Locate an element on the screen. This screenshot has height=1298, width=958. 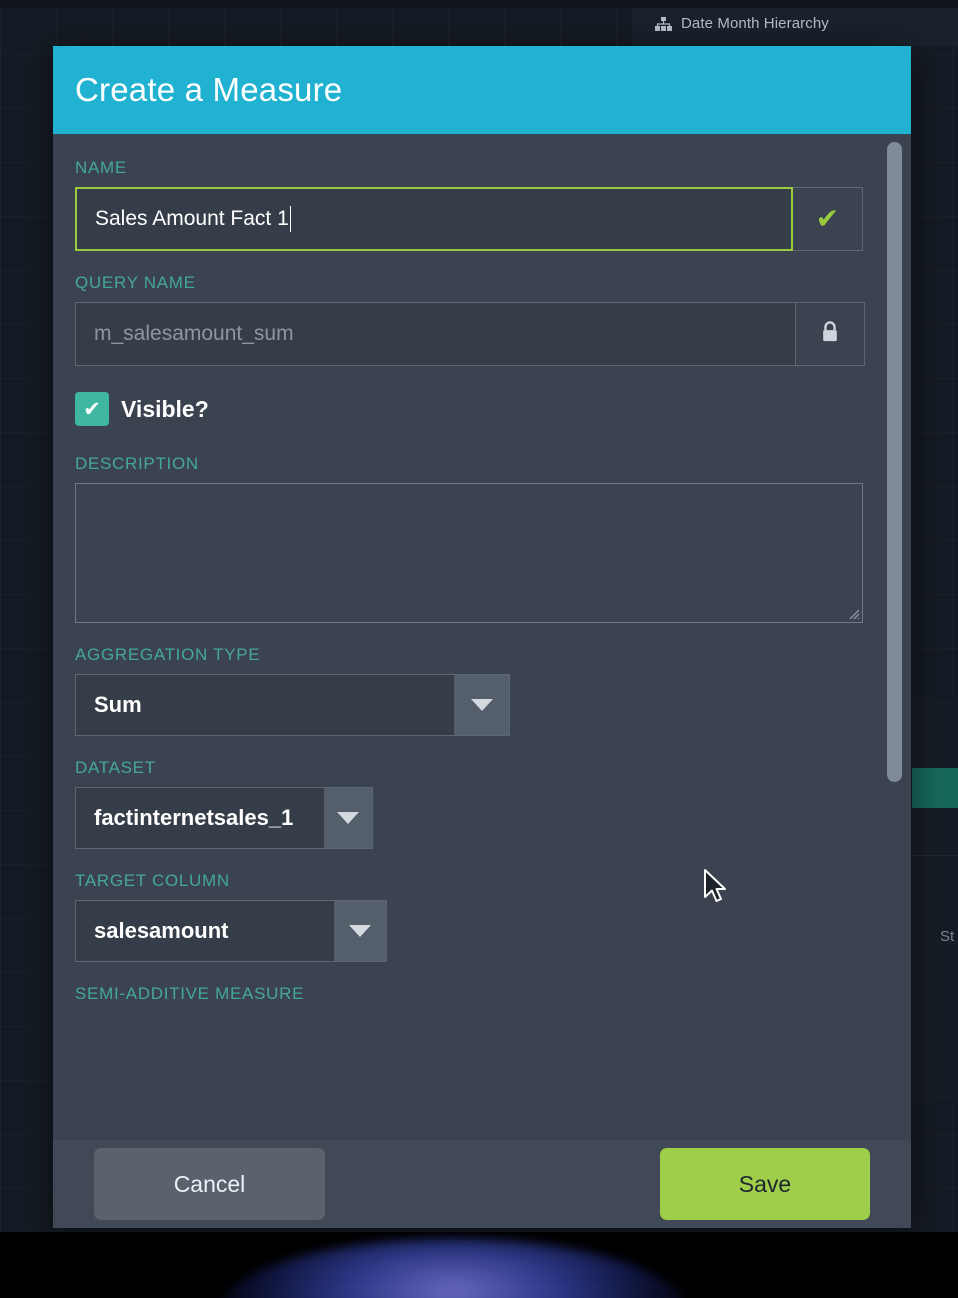
dataset-value: factinternetsales_1 is located at coordinates (200, 818).